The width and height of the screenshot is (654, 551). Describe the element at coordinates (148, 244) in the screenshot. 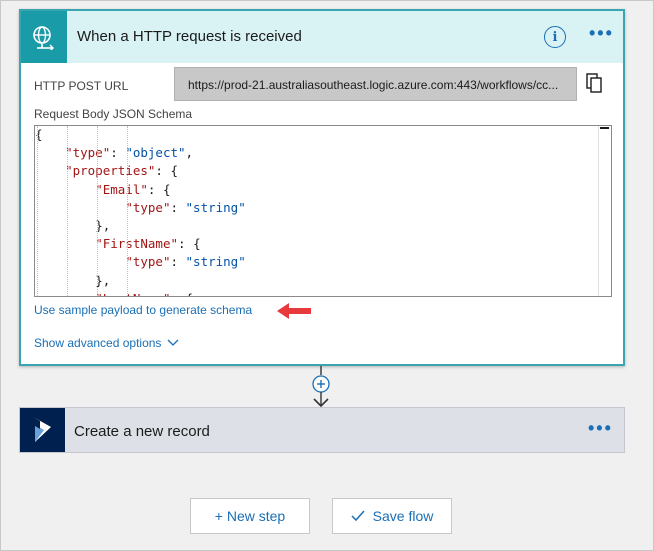

I see `code-line: "FirstName": {` at that location.